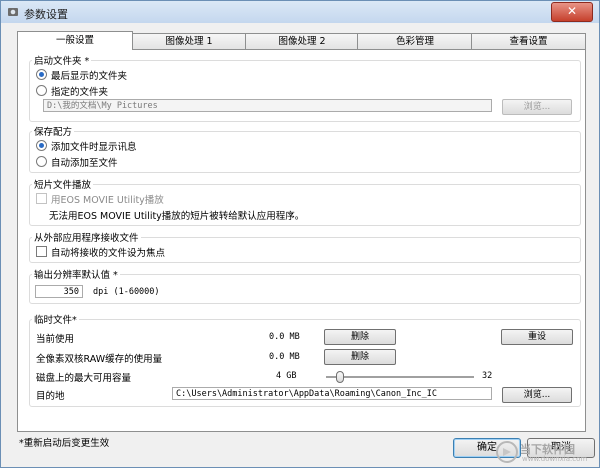 The height and width of the screenshot is (468, 600). I want to click on movie-playback-note: 无法用EOS MOVIE Utility播放的短片被转给默认应用程序。, so click(177, 216).